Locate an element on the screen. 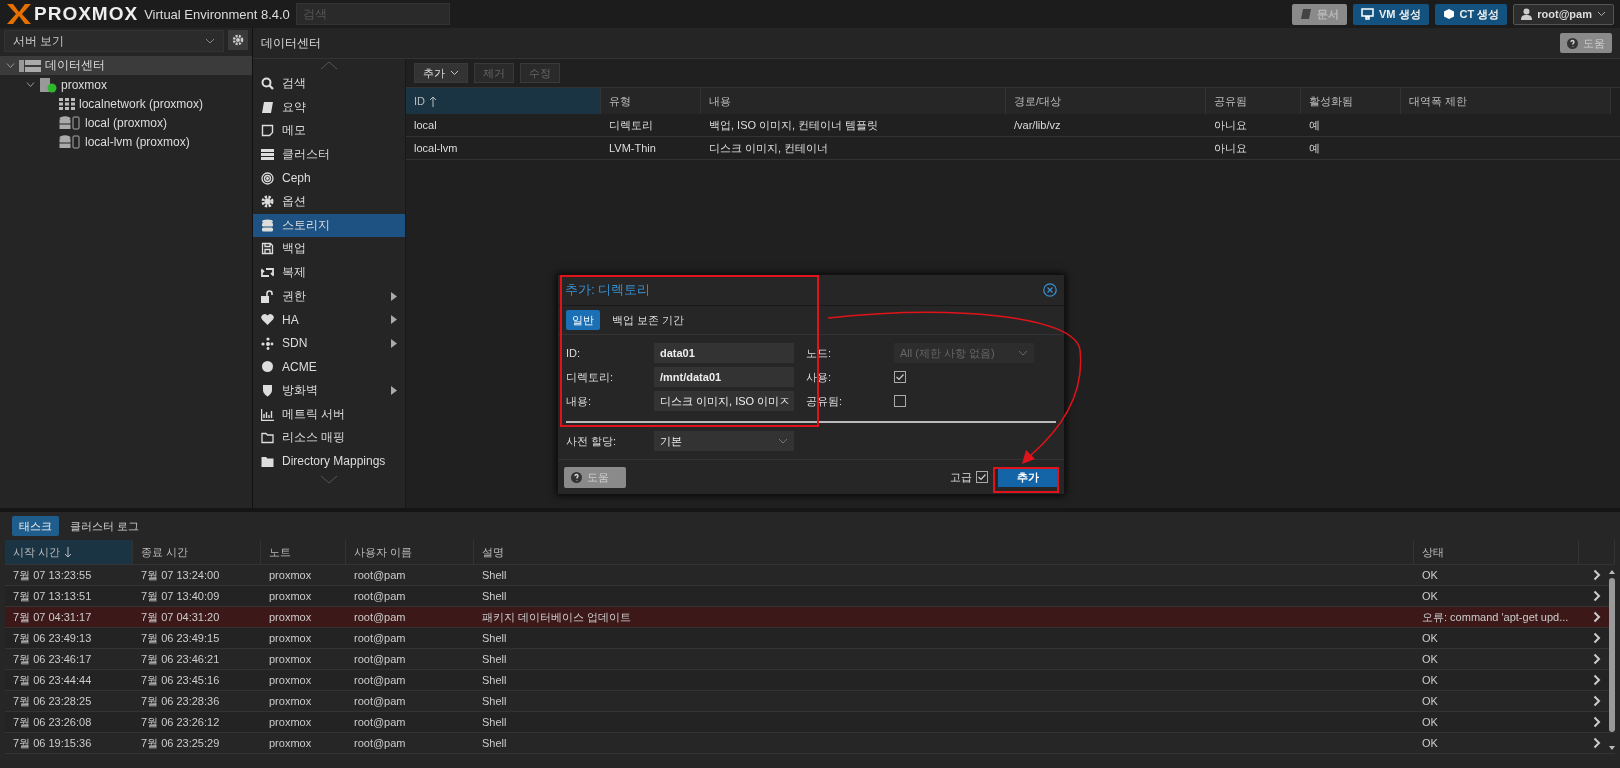 This screenshot has width=1620, height=768. header-button: CT 생성 is located at coordinates (1471, 14).